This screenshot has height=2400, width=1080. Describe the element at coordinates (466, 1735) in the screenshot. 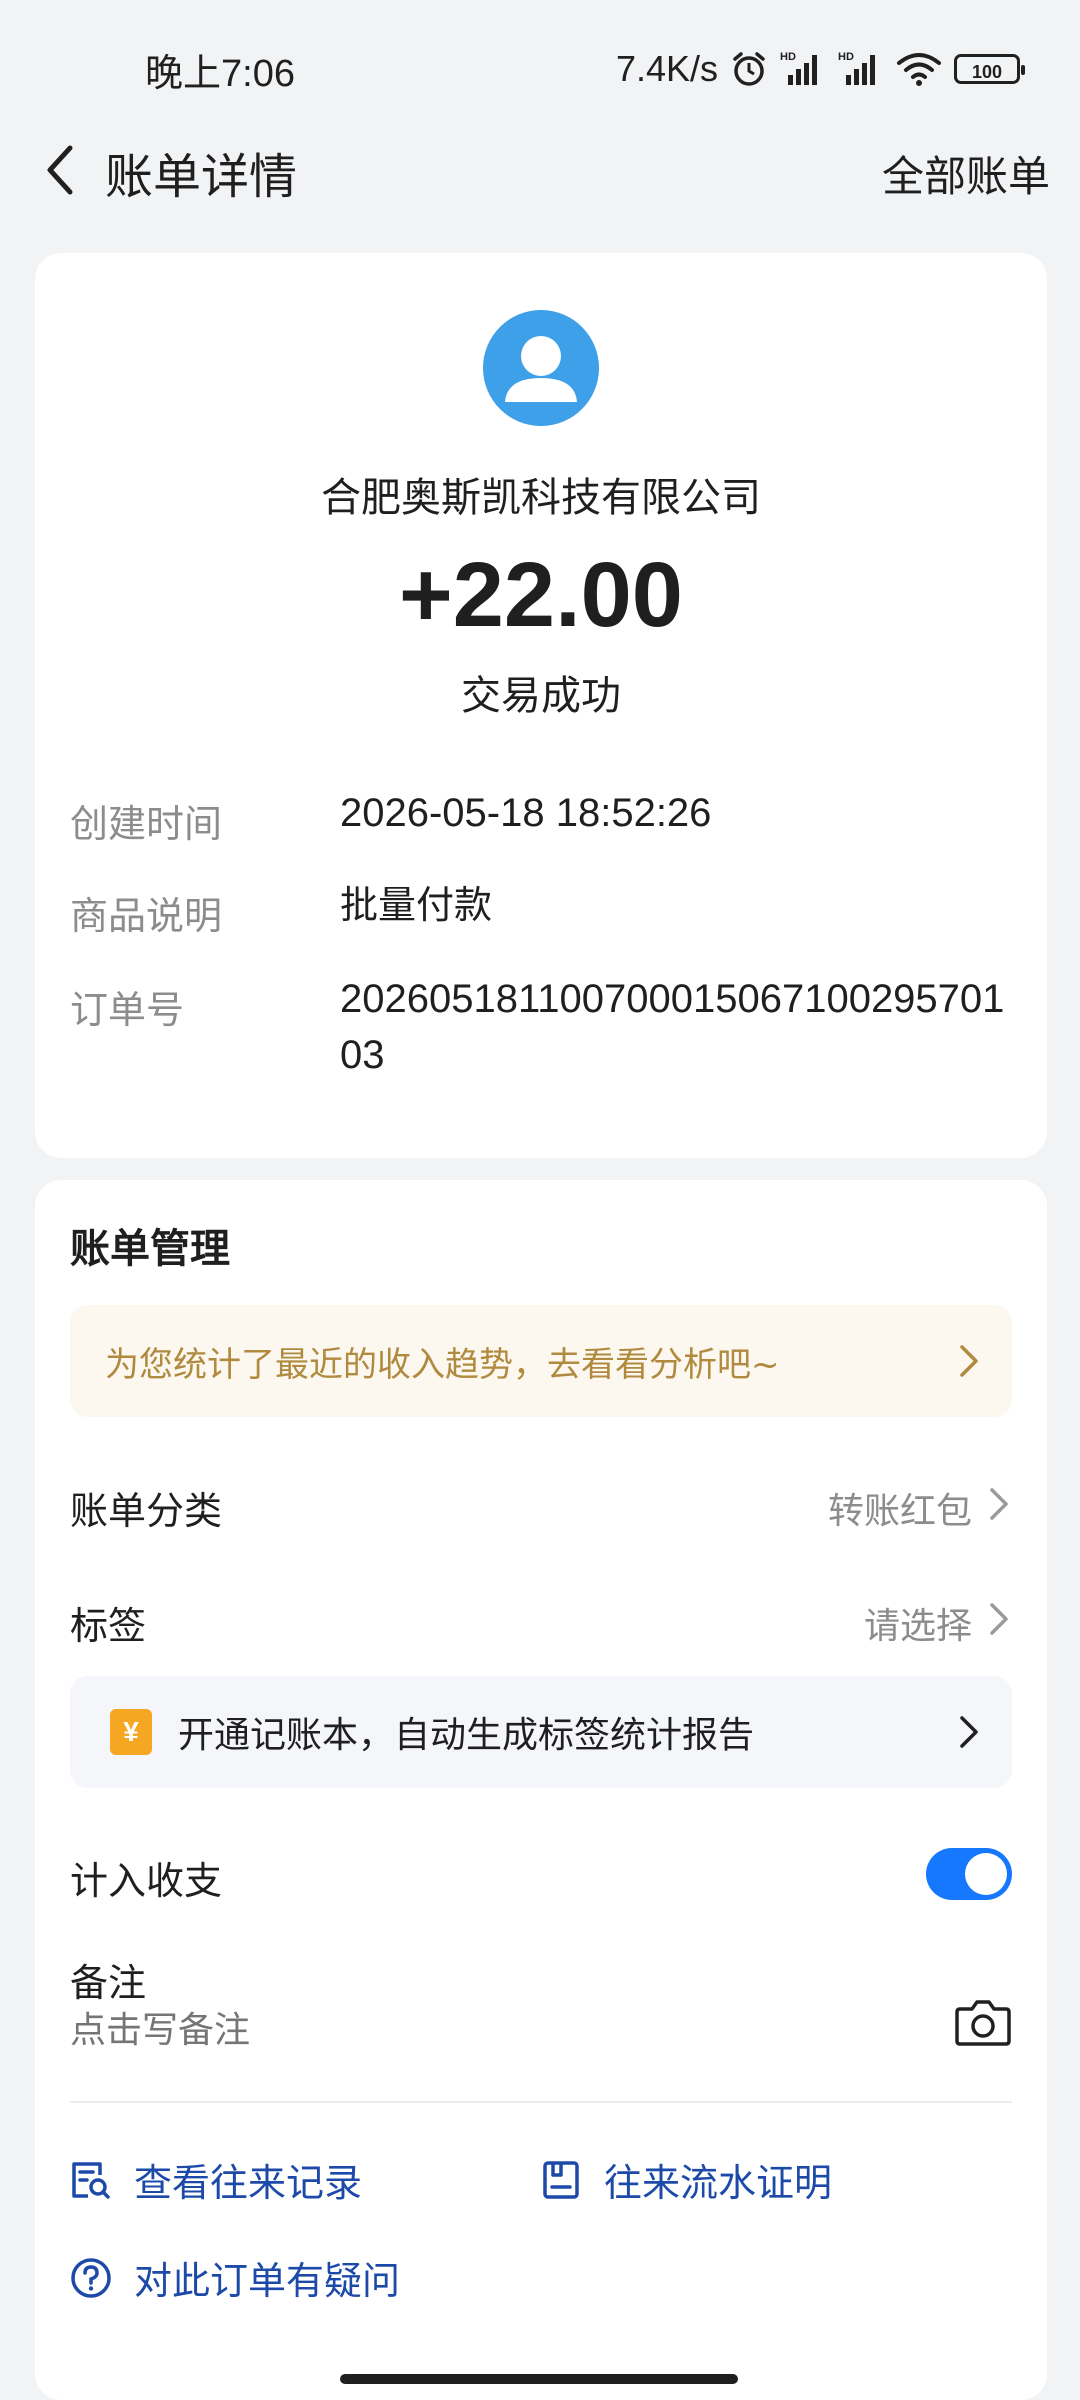

I see `ledger-text: 开通记账本，自动生成标签统计报告` at that location.